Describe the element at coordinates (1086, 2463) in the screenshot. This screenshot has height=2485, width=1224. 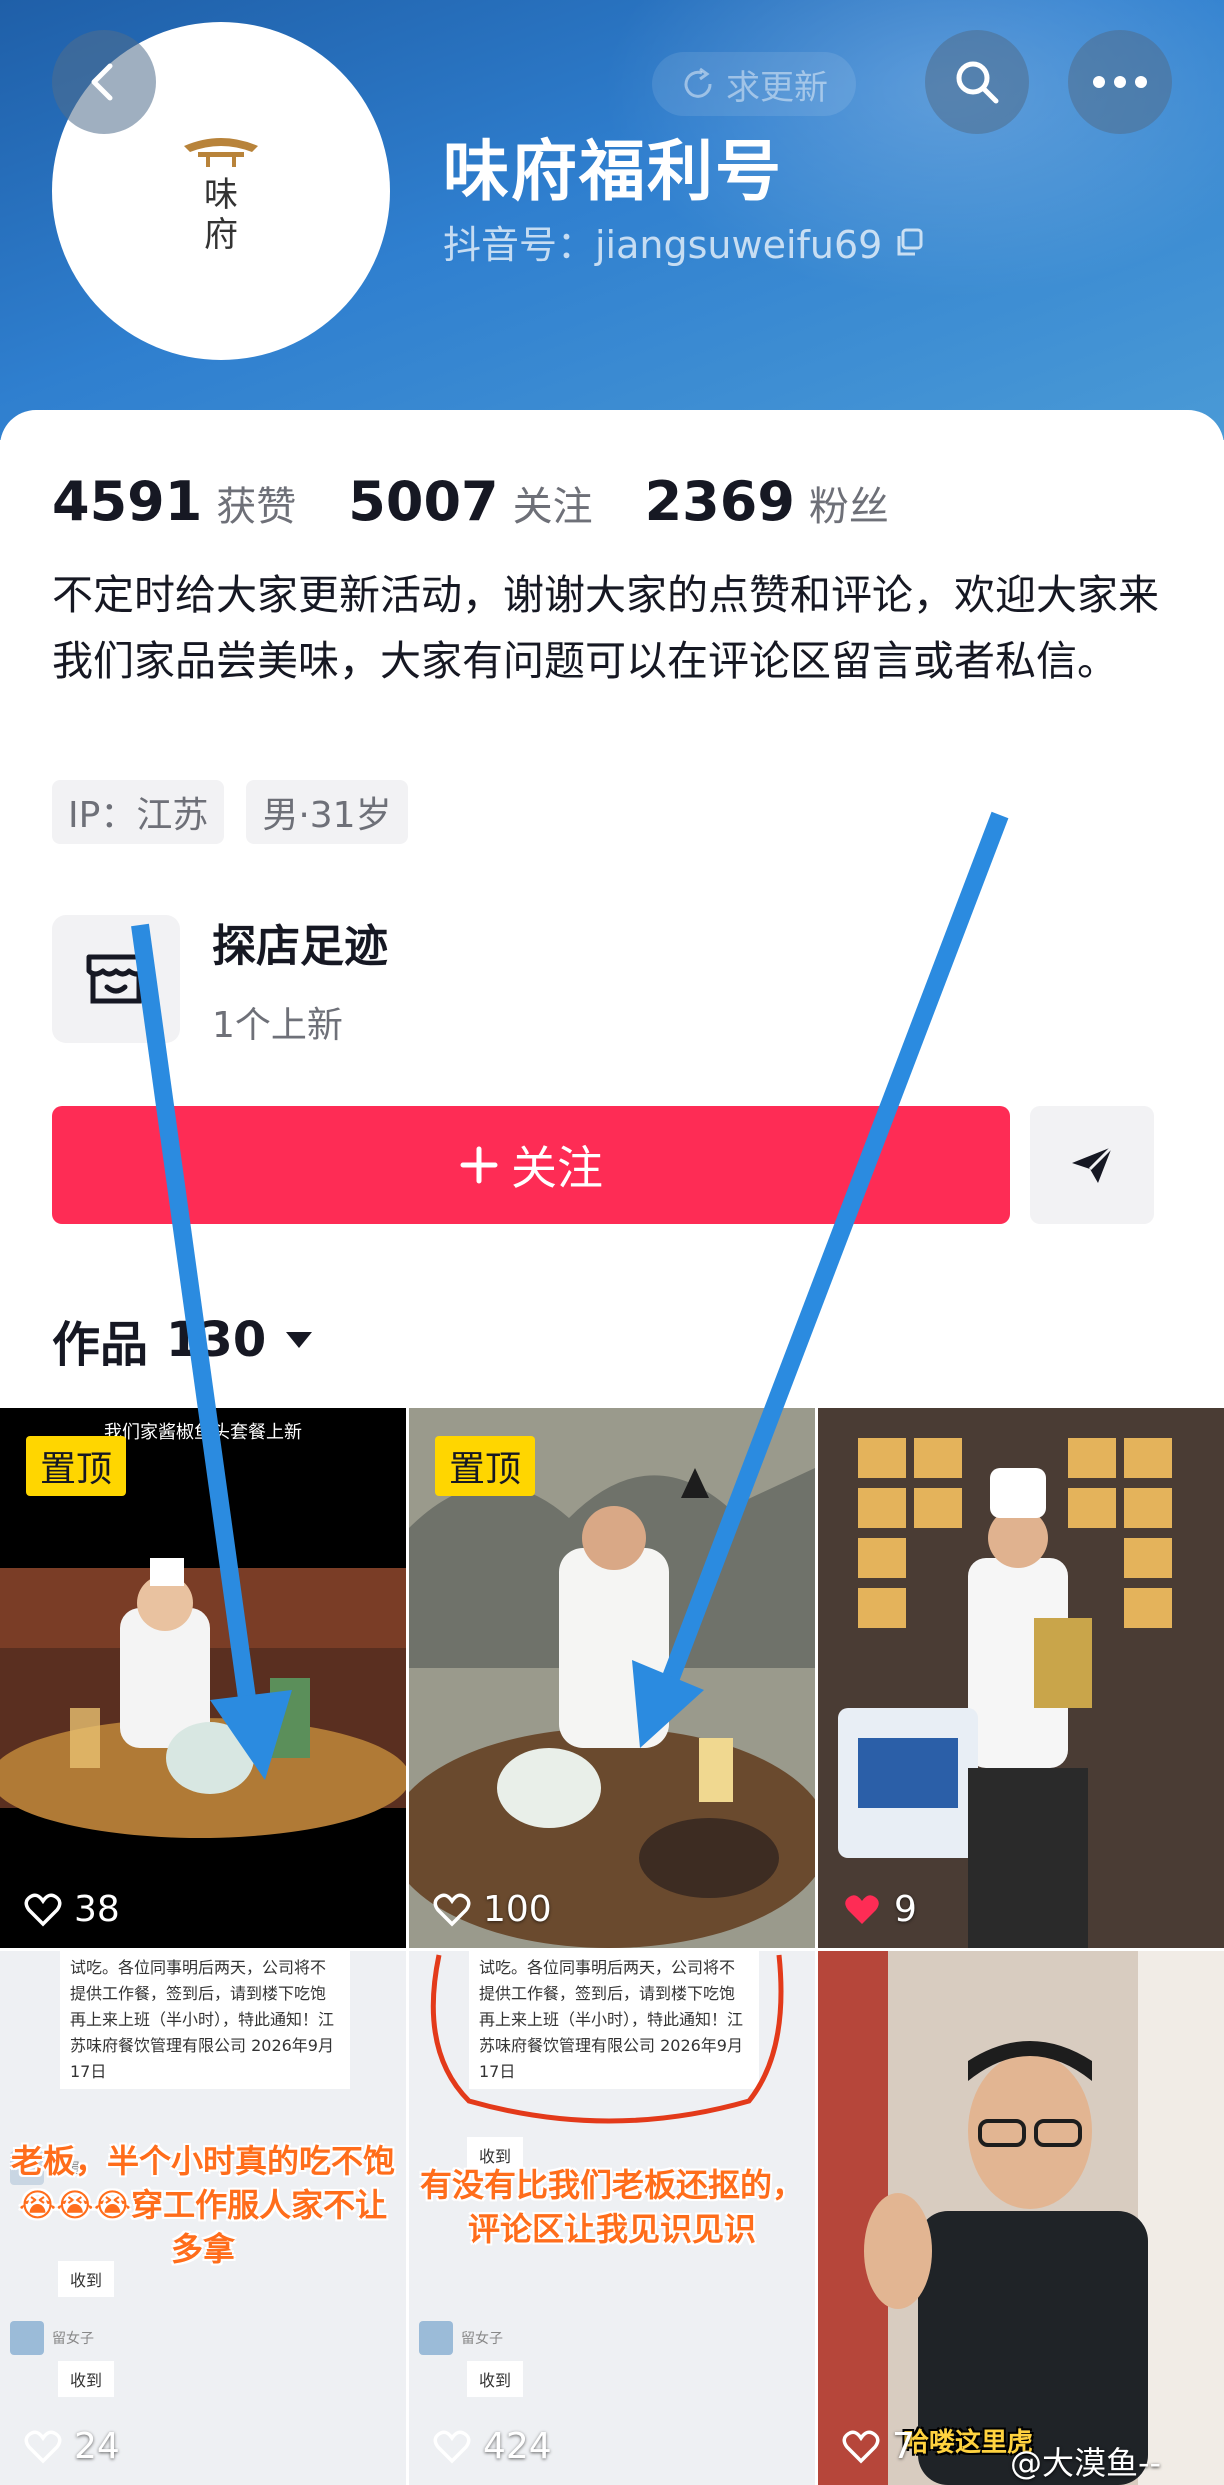
I see `watermark: @大漠鱼--` at that location.